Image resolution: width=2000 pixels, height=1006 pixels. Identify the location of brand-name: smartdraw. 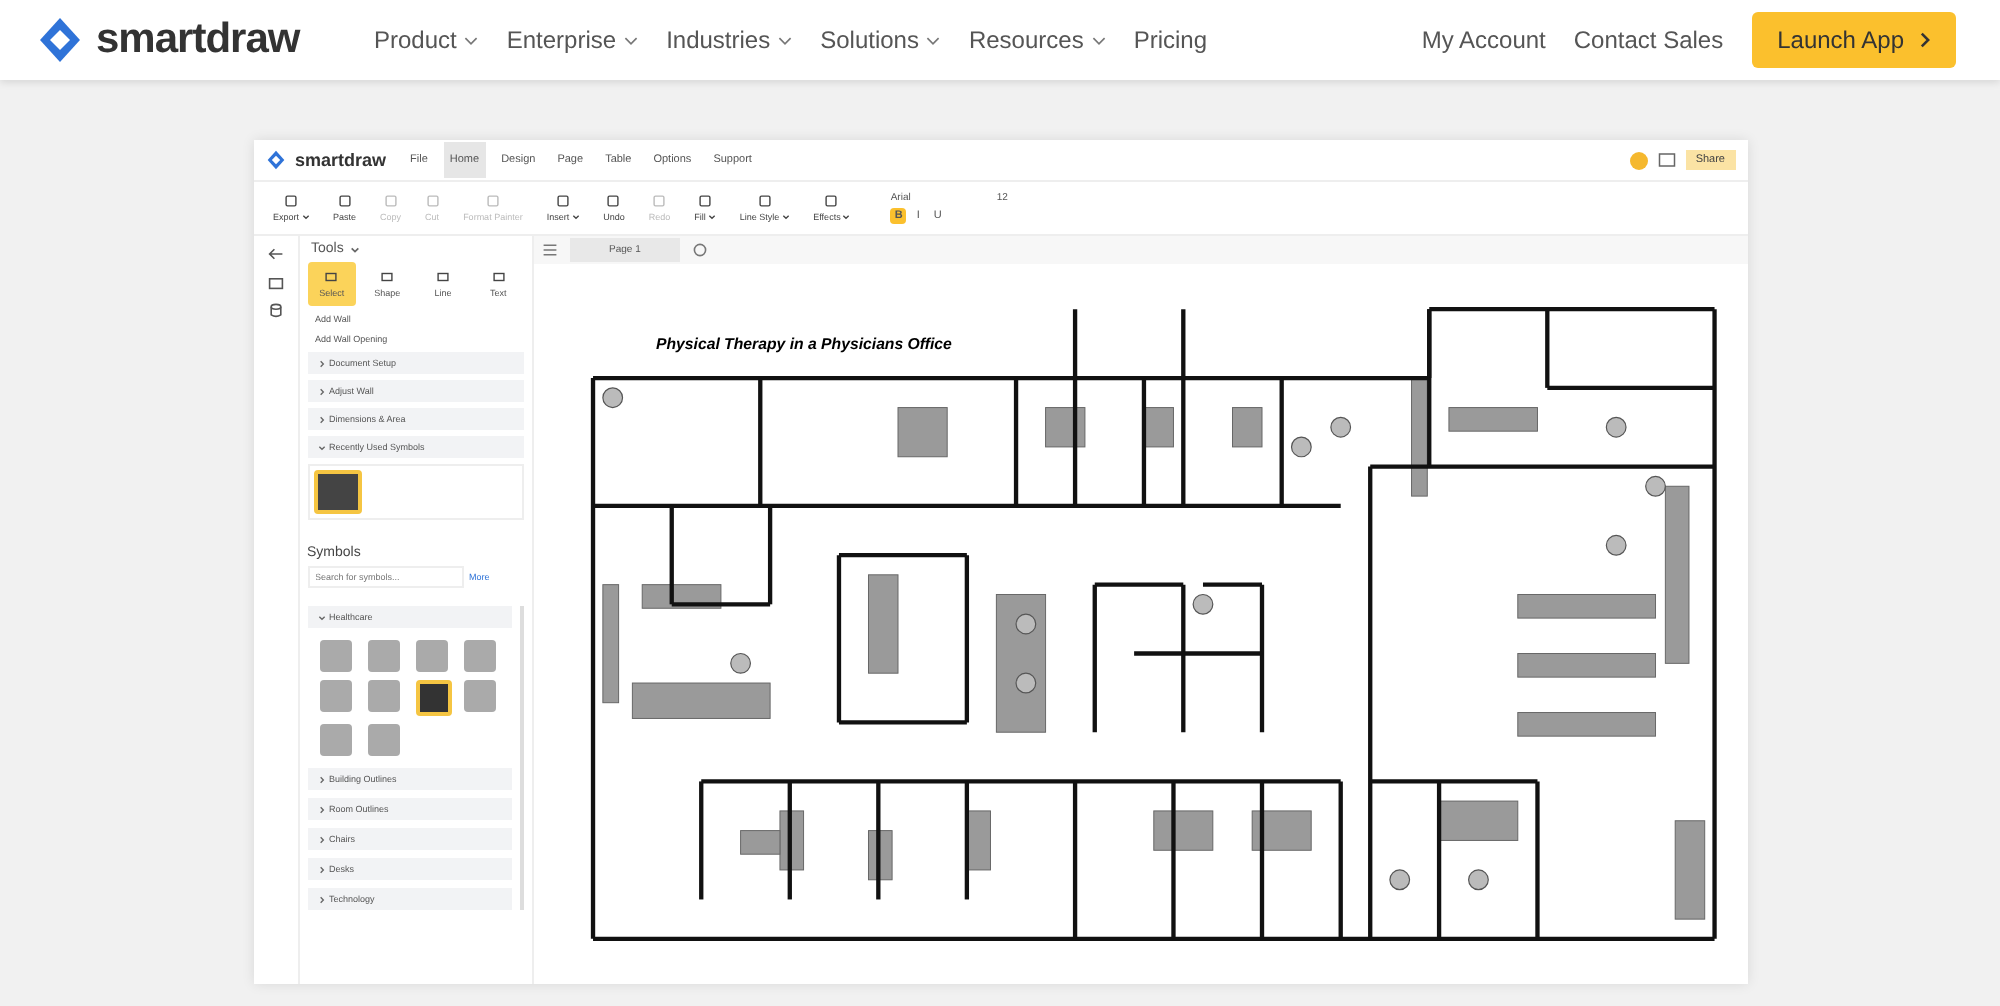
(198, 40).